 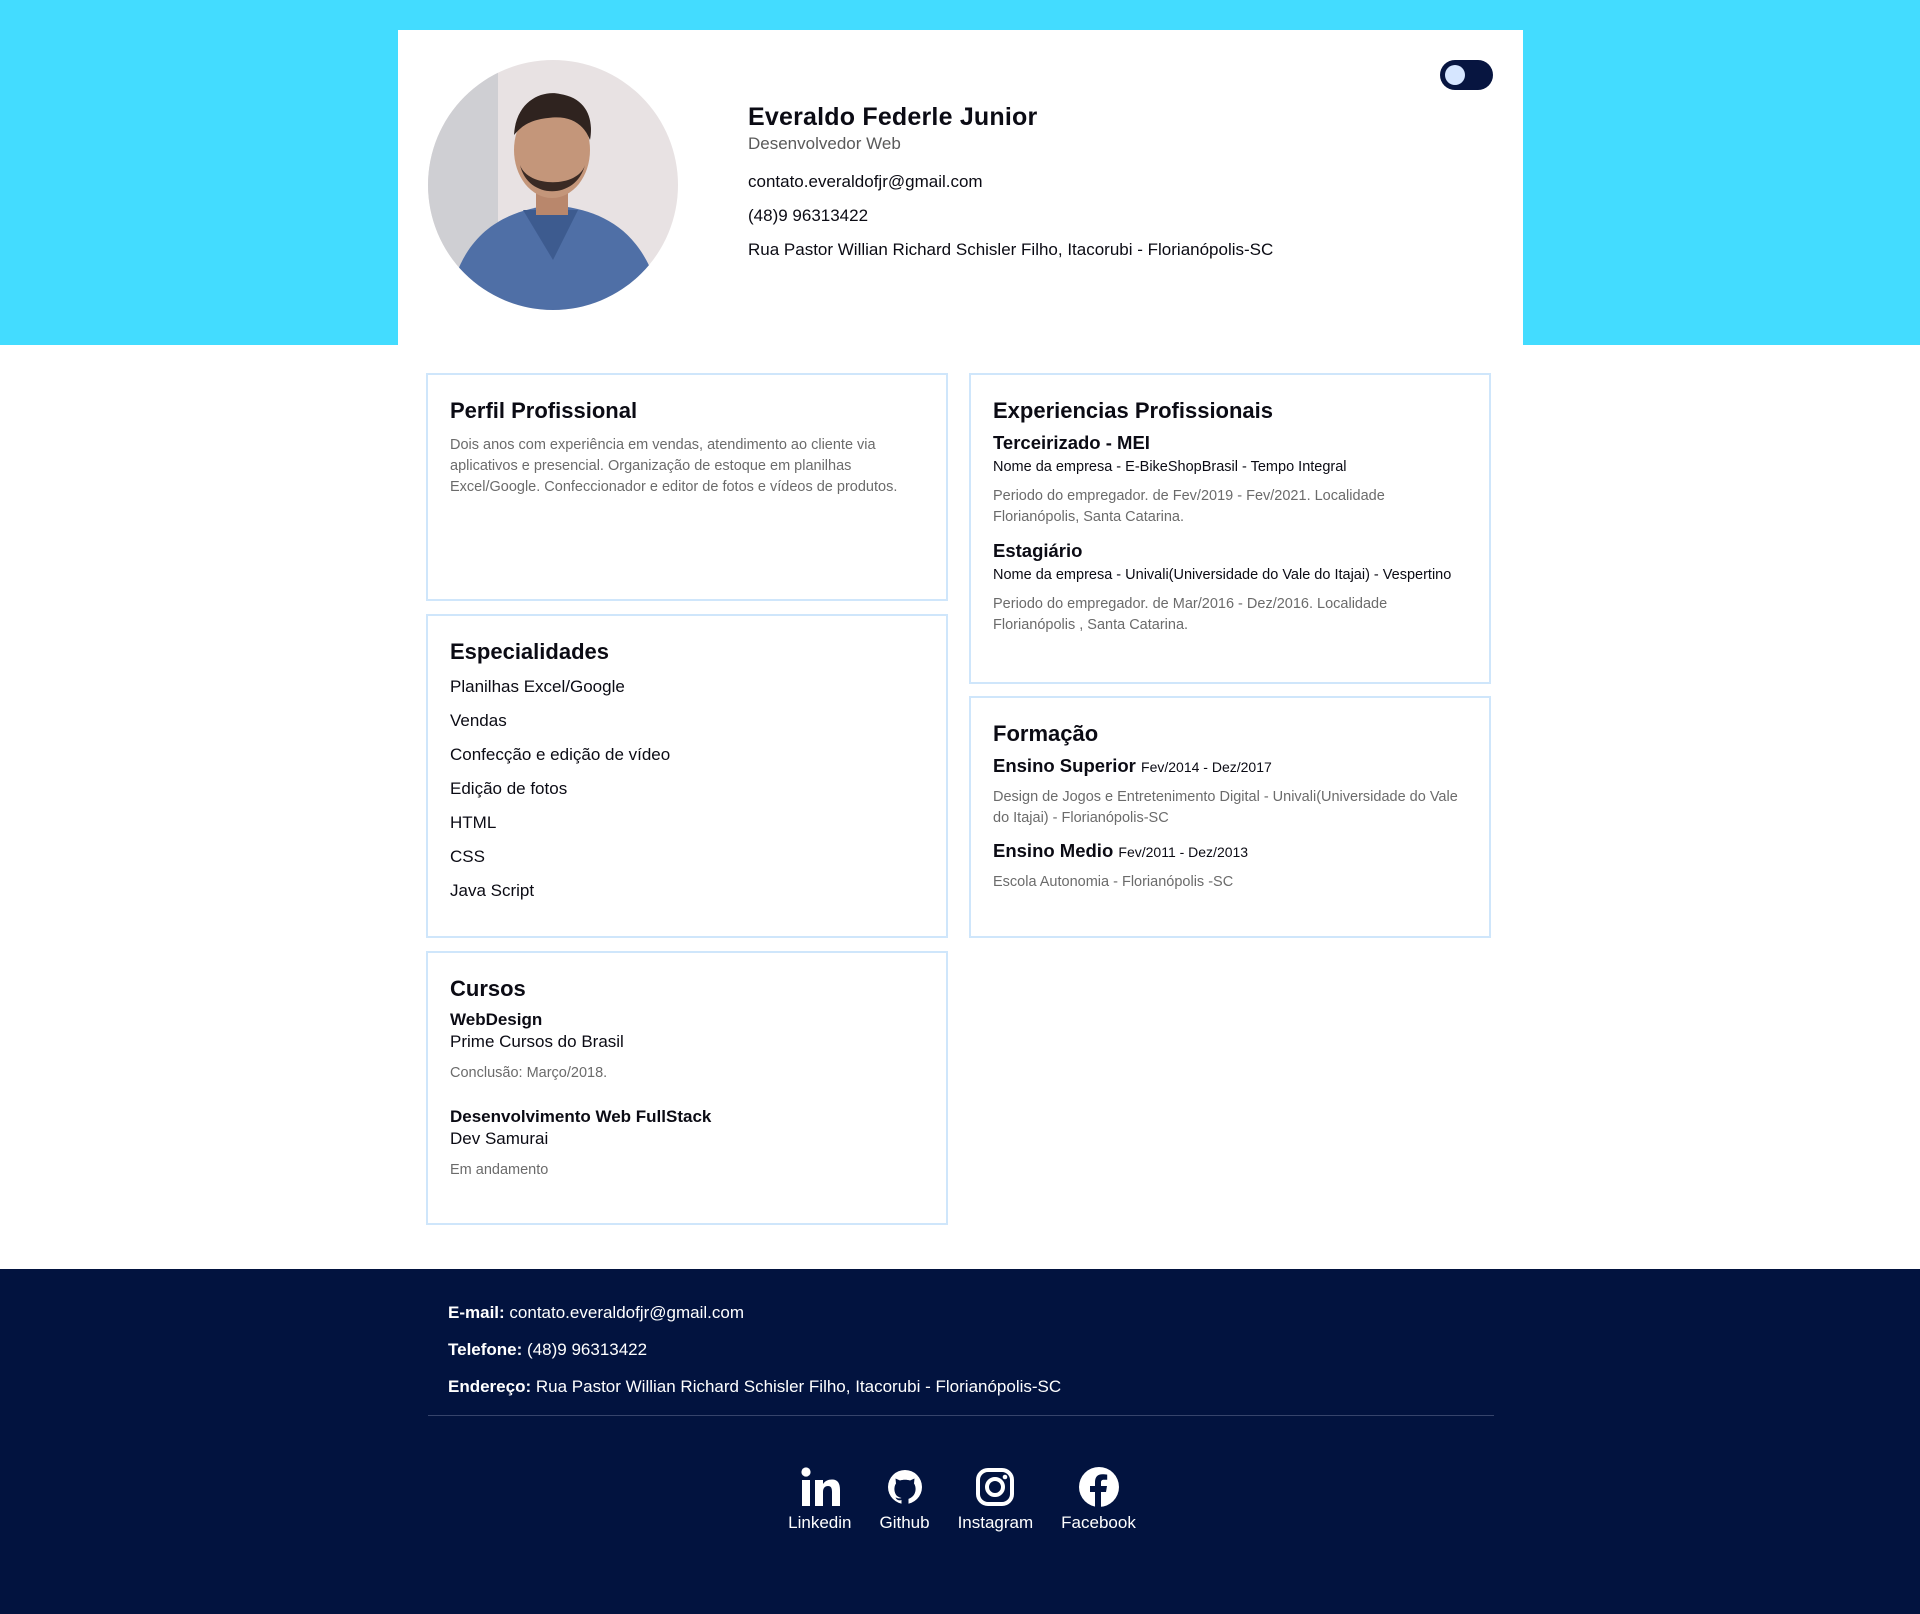 I want to click on course-status: Conclusão: Março/2018., so click(x=529, y=1073).